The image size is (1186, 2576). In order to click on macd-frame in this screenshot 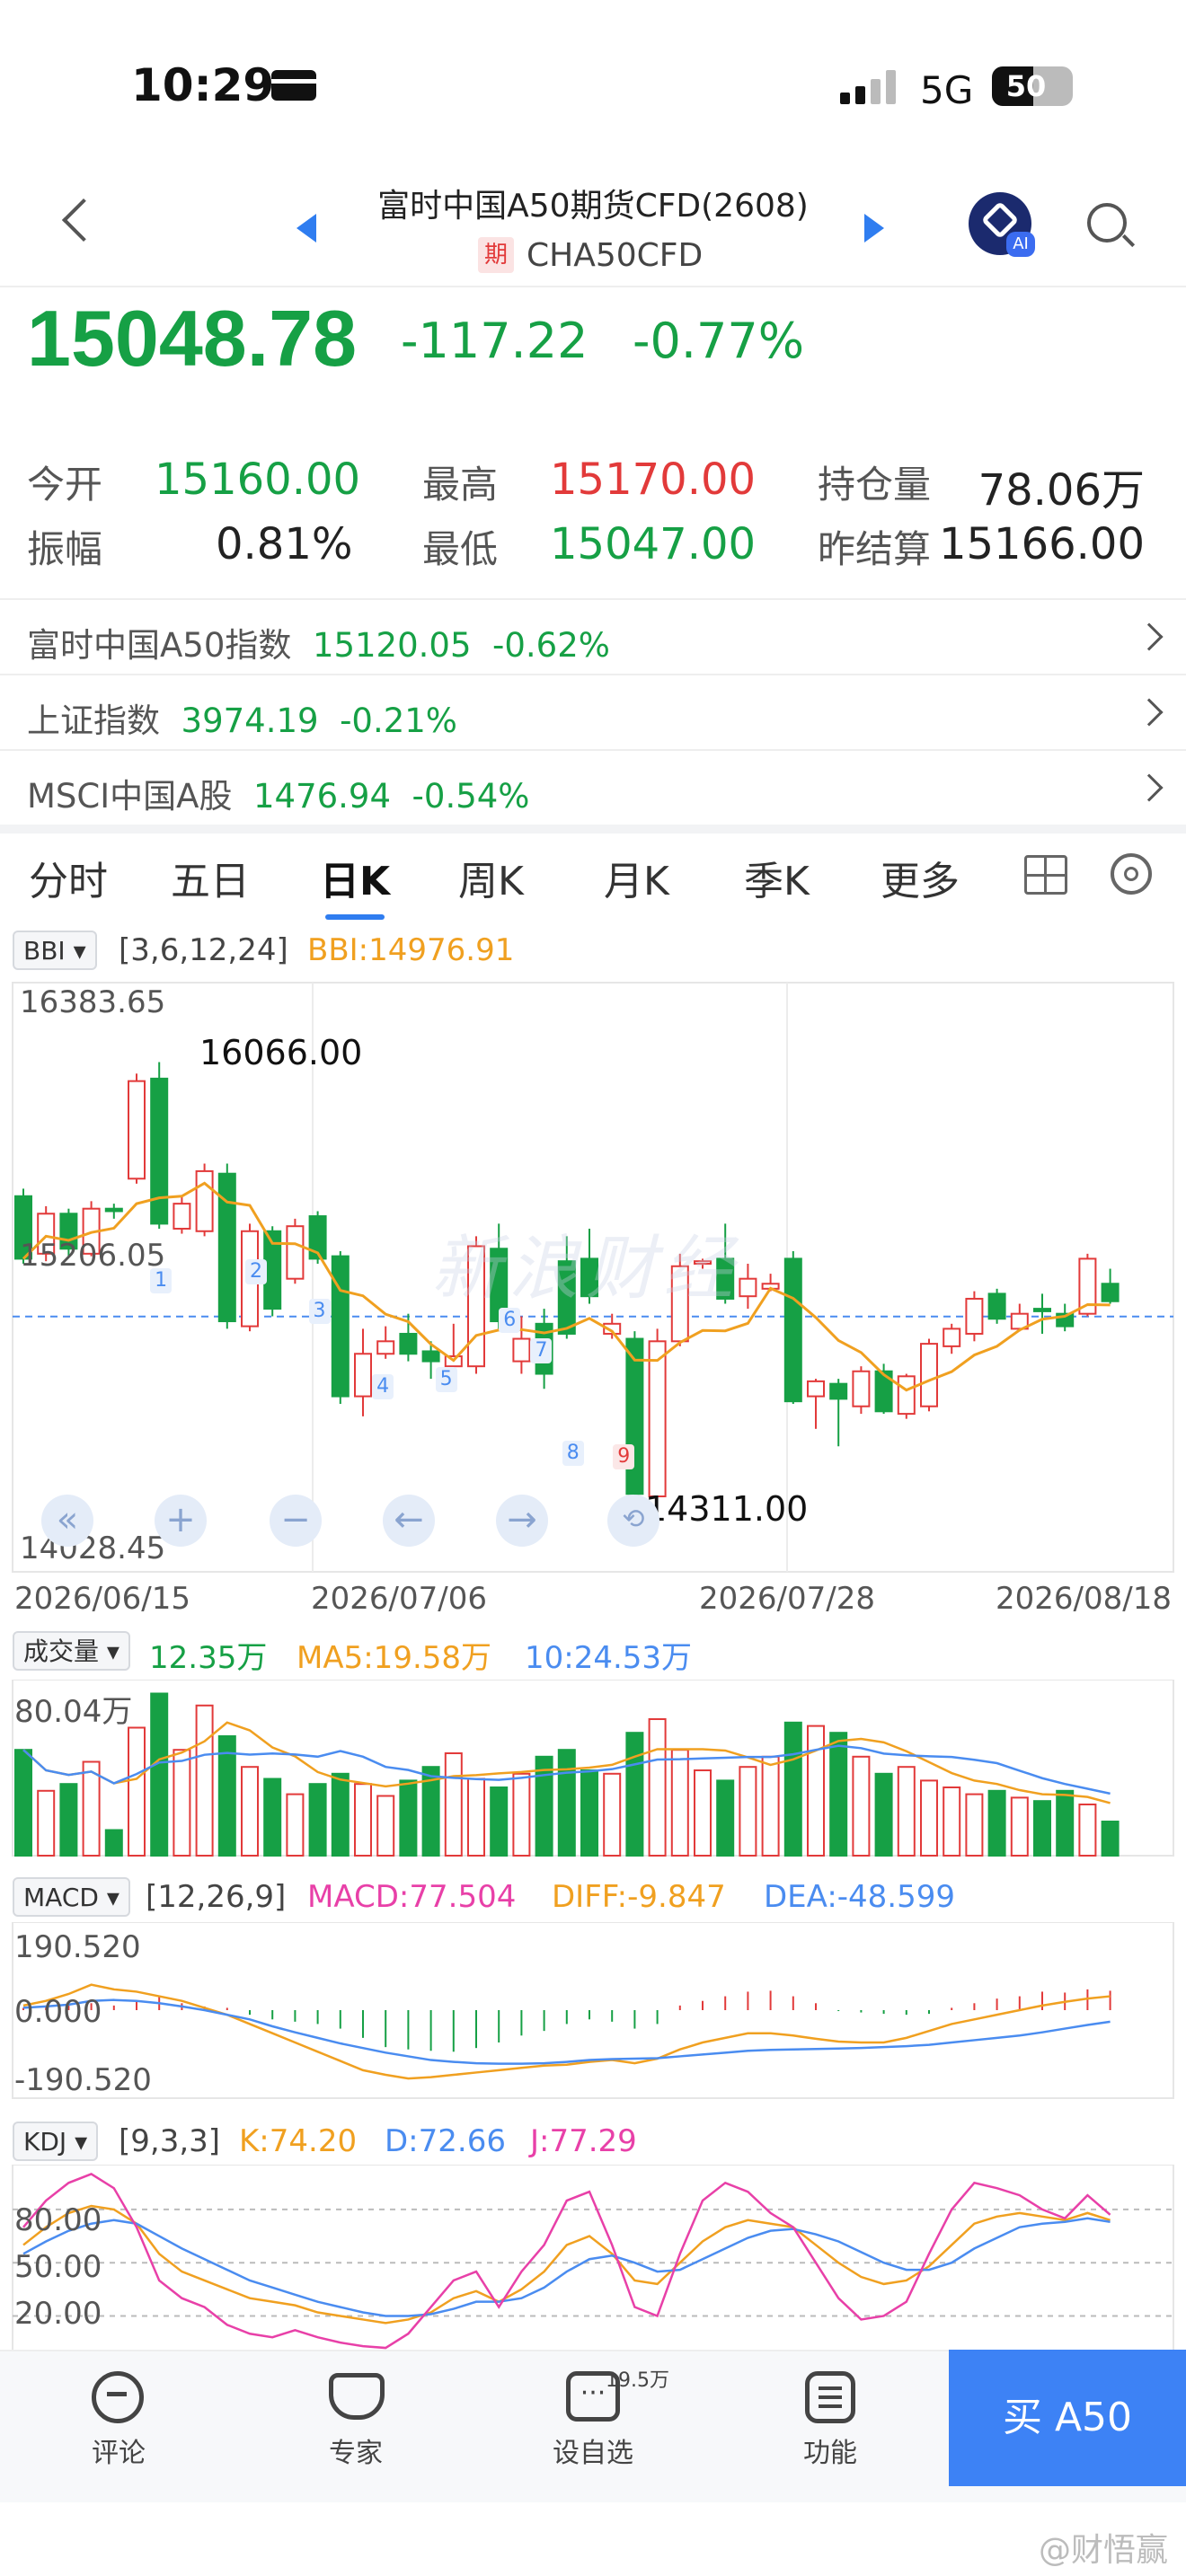, I will do `click(593, 2010)`.